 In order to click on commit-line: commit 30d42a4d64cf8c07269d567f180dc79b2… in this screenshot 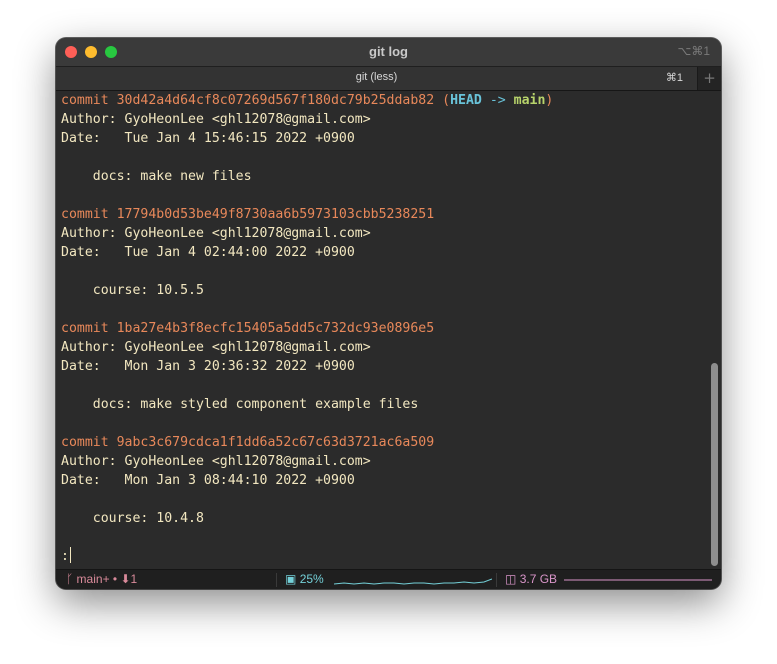, I will do `click(307, 100)`.